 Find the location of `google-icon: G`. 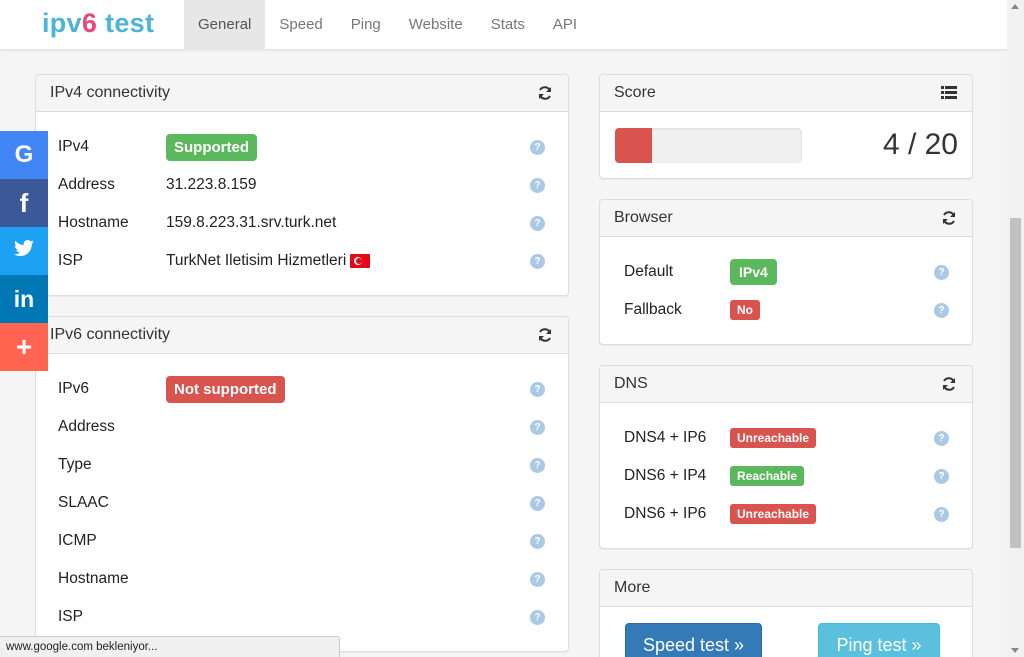

google-icon: G is located at coordinates (24, 154).